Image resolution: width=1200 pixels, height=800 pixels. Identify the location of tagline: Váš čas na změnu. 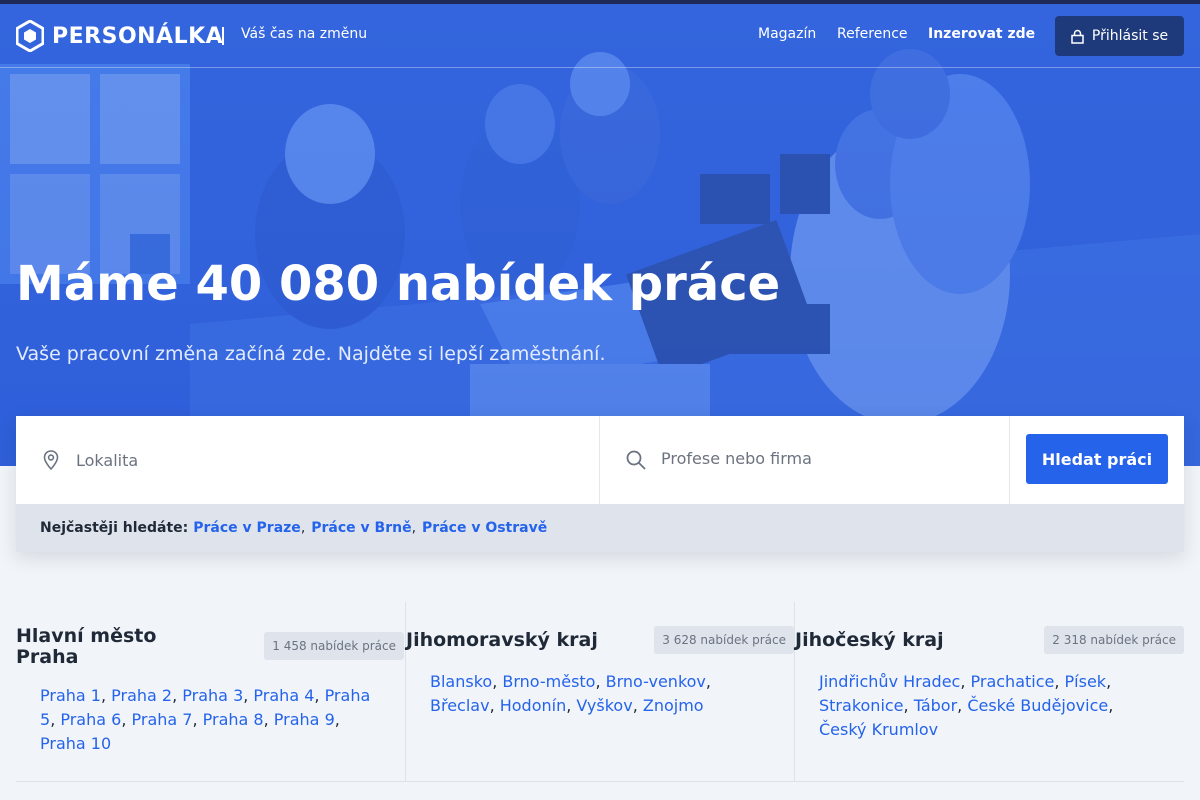
(304, 34).